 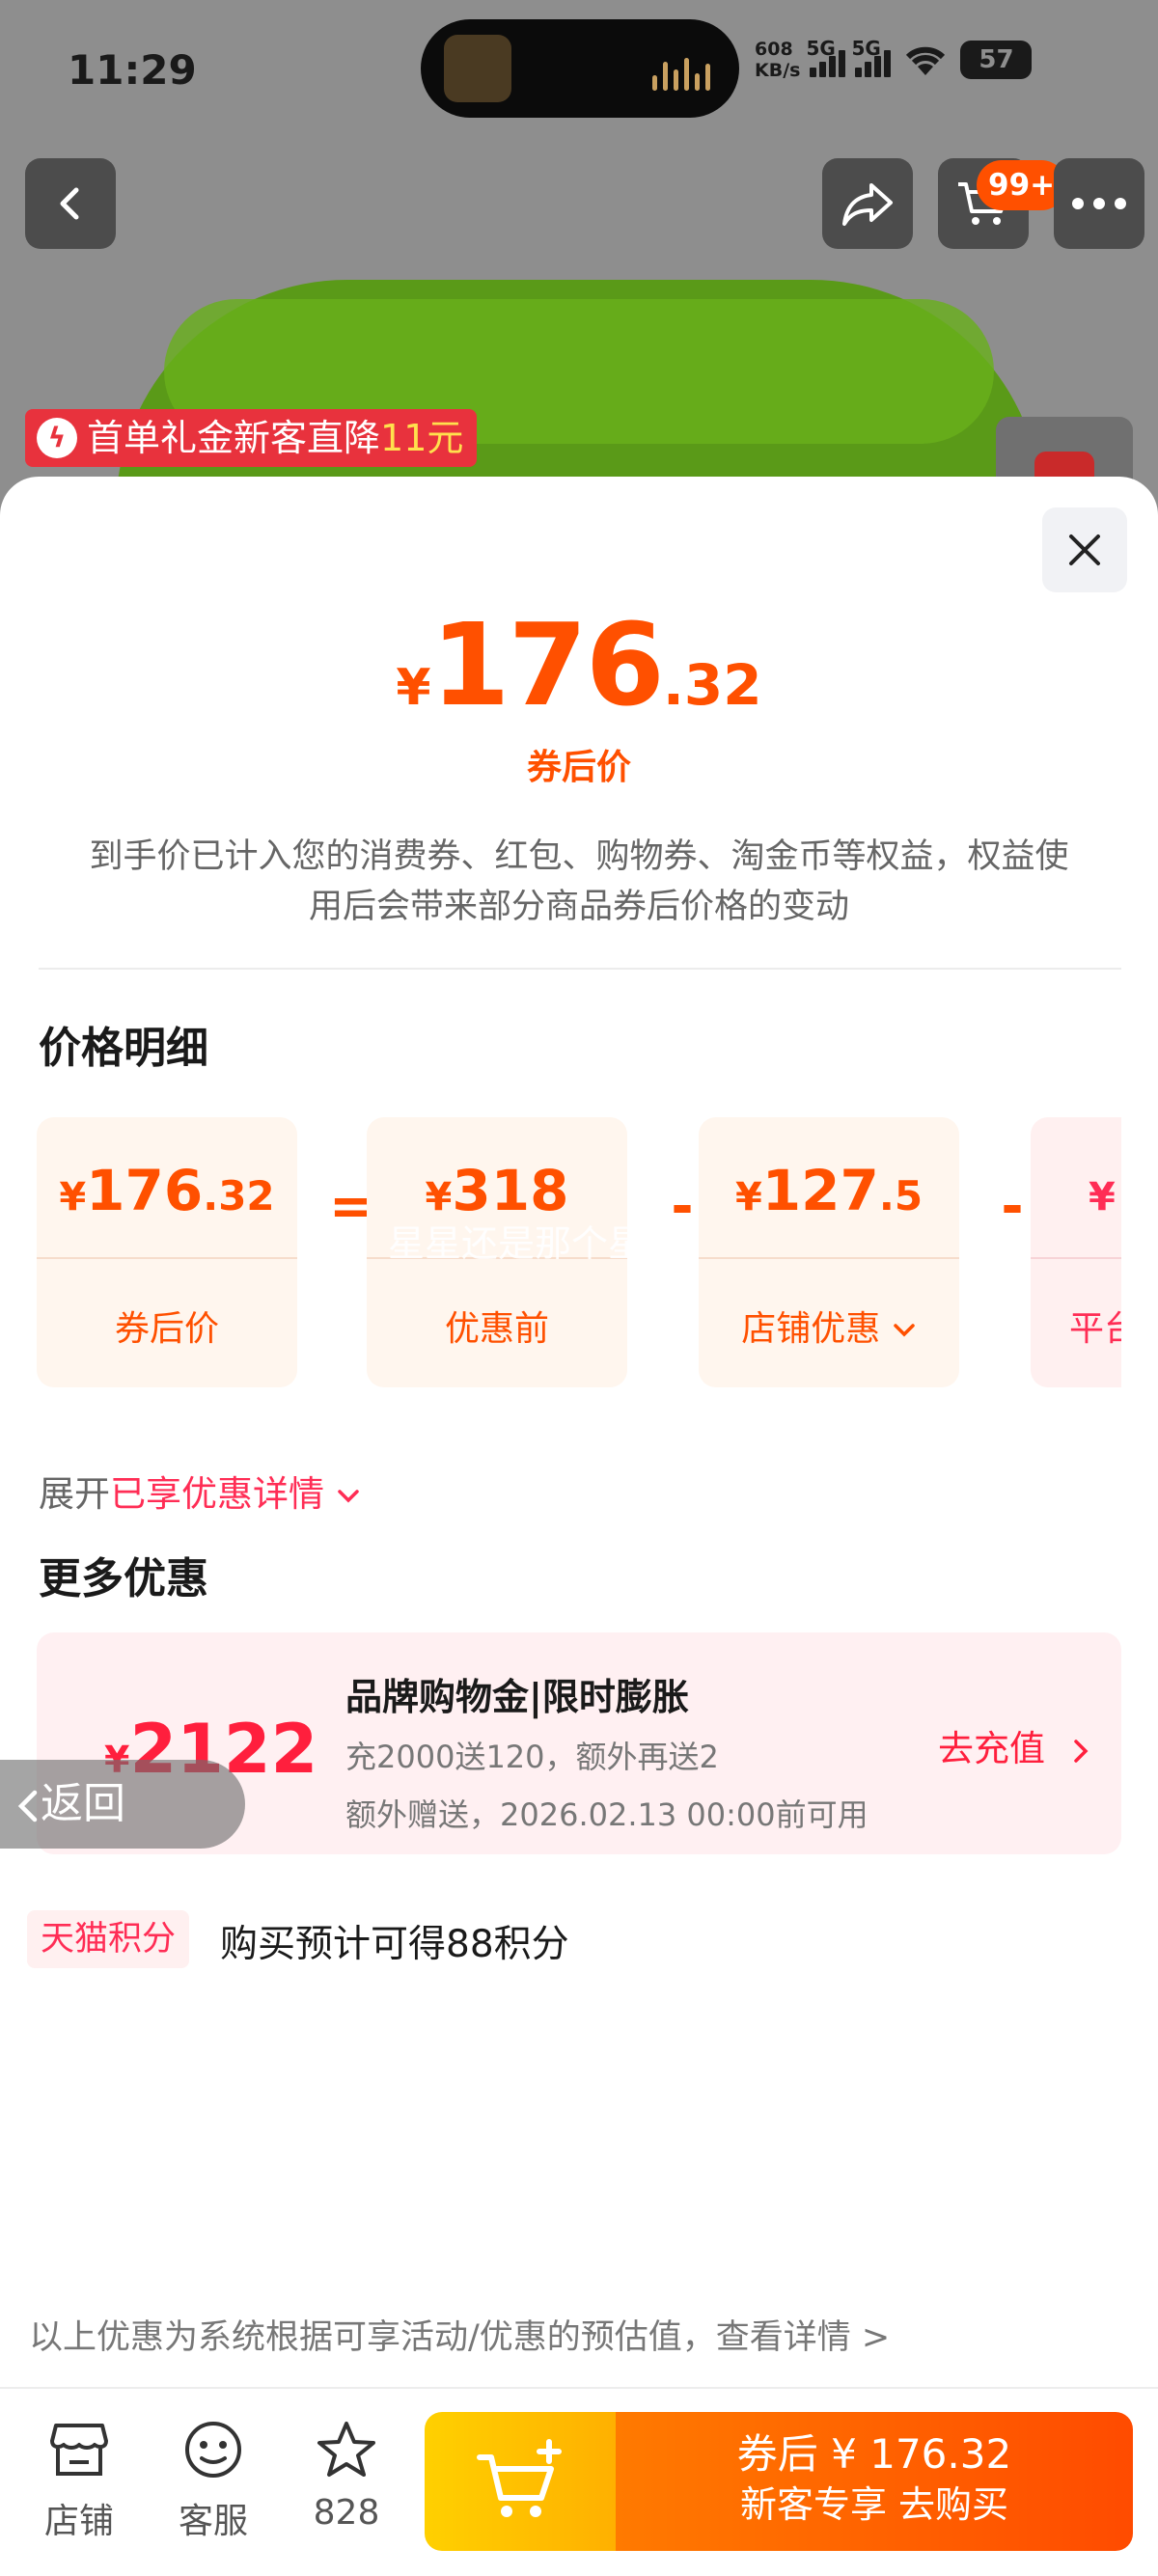 What do you see at coordinates (1012, 1207) in the screenshot?
I see `formula-operator: -` at bounding box center [1012, 1207].